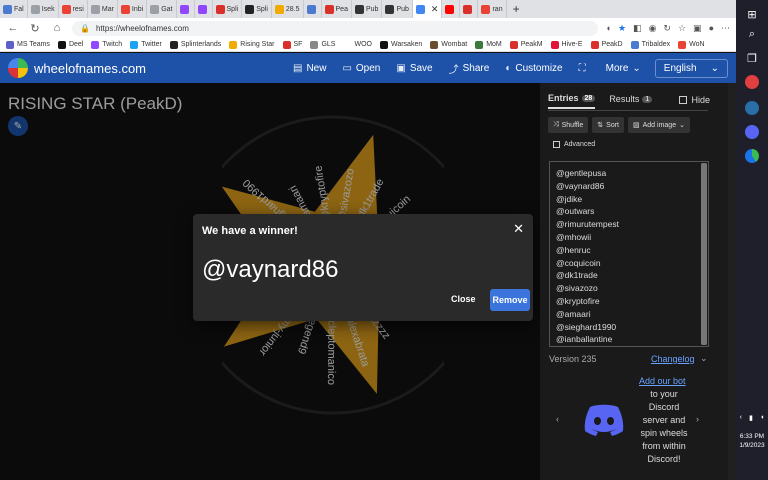  Describe the element at coordinates (526, 44) in the screenshot. I see `bookmark-item: PeakM` at that location.